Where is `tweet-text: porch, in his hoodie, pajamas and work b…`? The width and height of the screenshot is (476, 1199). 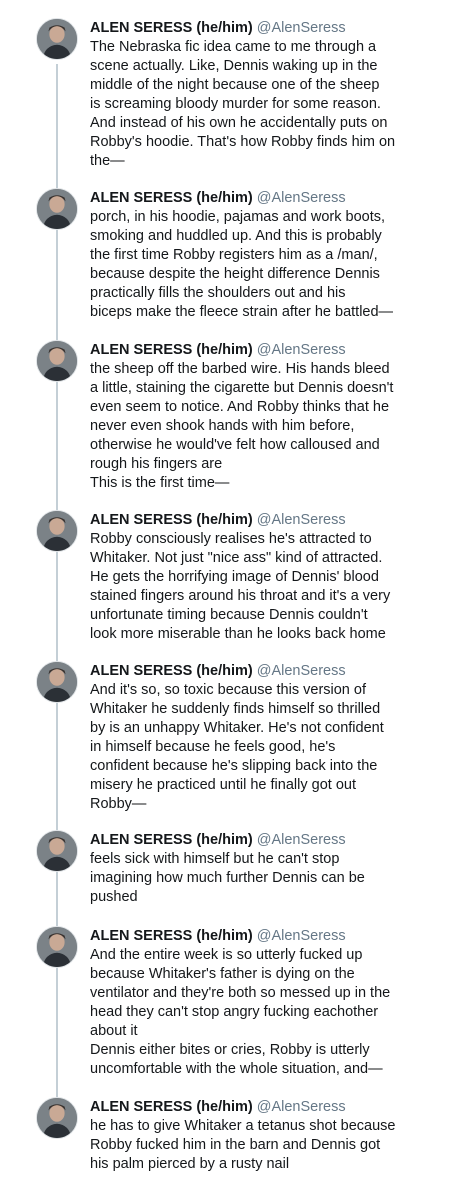 tweet-text: porch, in his hoodie, pajamas and work b… is located at coordinates (242, 264).